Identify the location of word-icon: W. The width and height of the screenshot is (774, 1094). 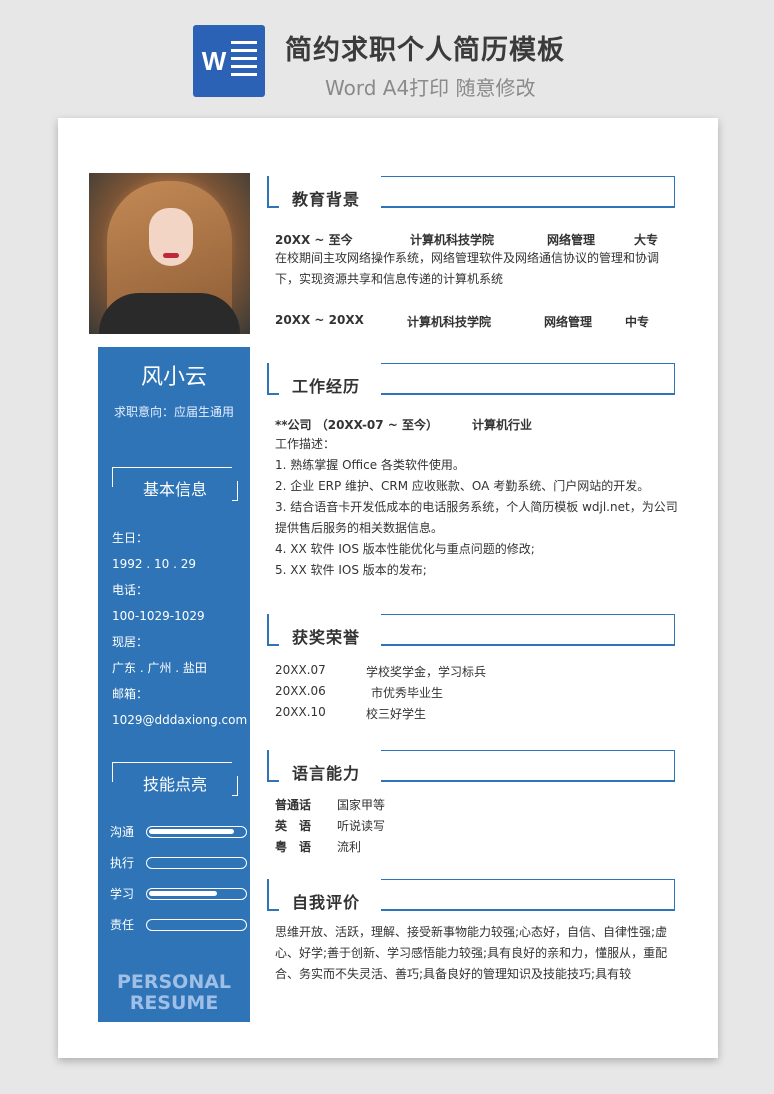
(229, 61).